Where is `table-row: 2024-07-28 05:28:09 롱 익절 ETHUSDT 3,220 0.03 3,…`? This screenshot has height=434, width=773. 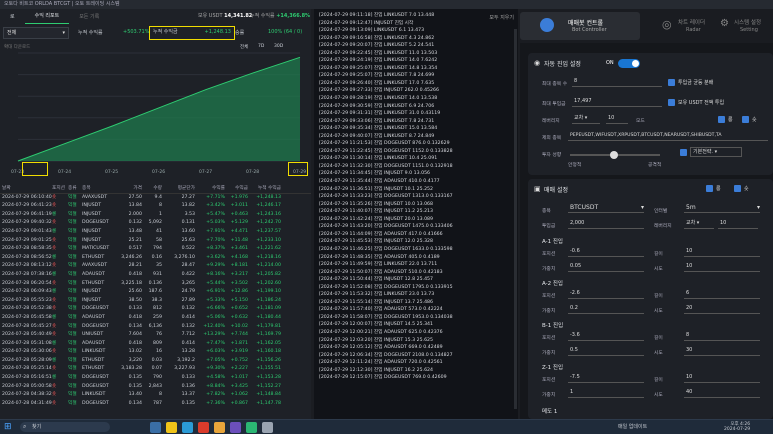 table-row: 2024-07-28 05:28:09 롱 익절 ETHUSDT 3,220 0.03 3,… is located at coordinates (155, 361).